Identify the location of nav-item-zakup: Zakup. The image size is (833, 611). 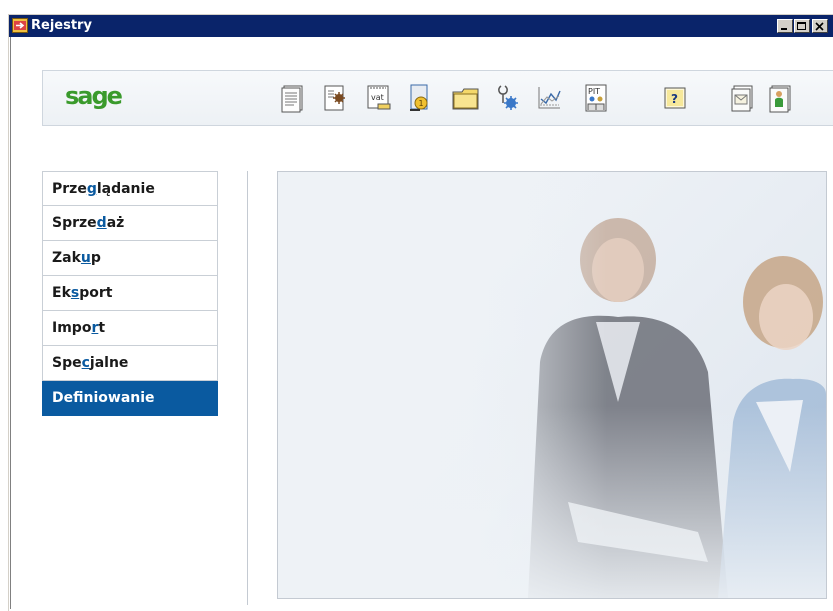
(130, 258).